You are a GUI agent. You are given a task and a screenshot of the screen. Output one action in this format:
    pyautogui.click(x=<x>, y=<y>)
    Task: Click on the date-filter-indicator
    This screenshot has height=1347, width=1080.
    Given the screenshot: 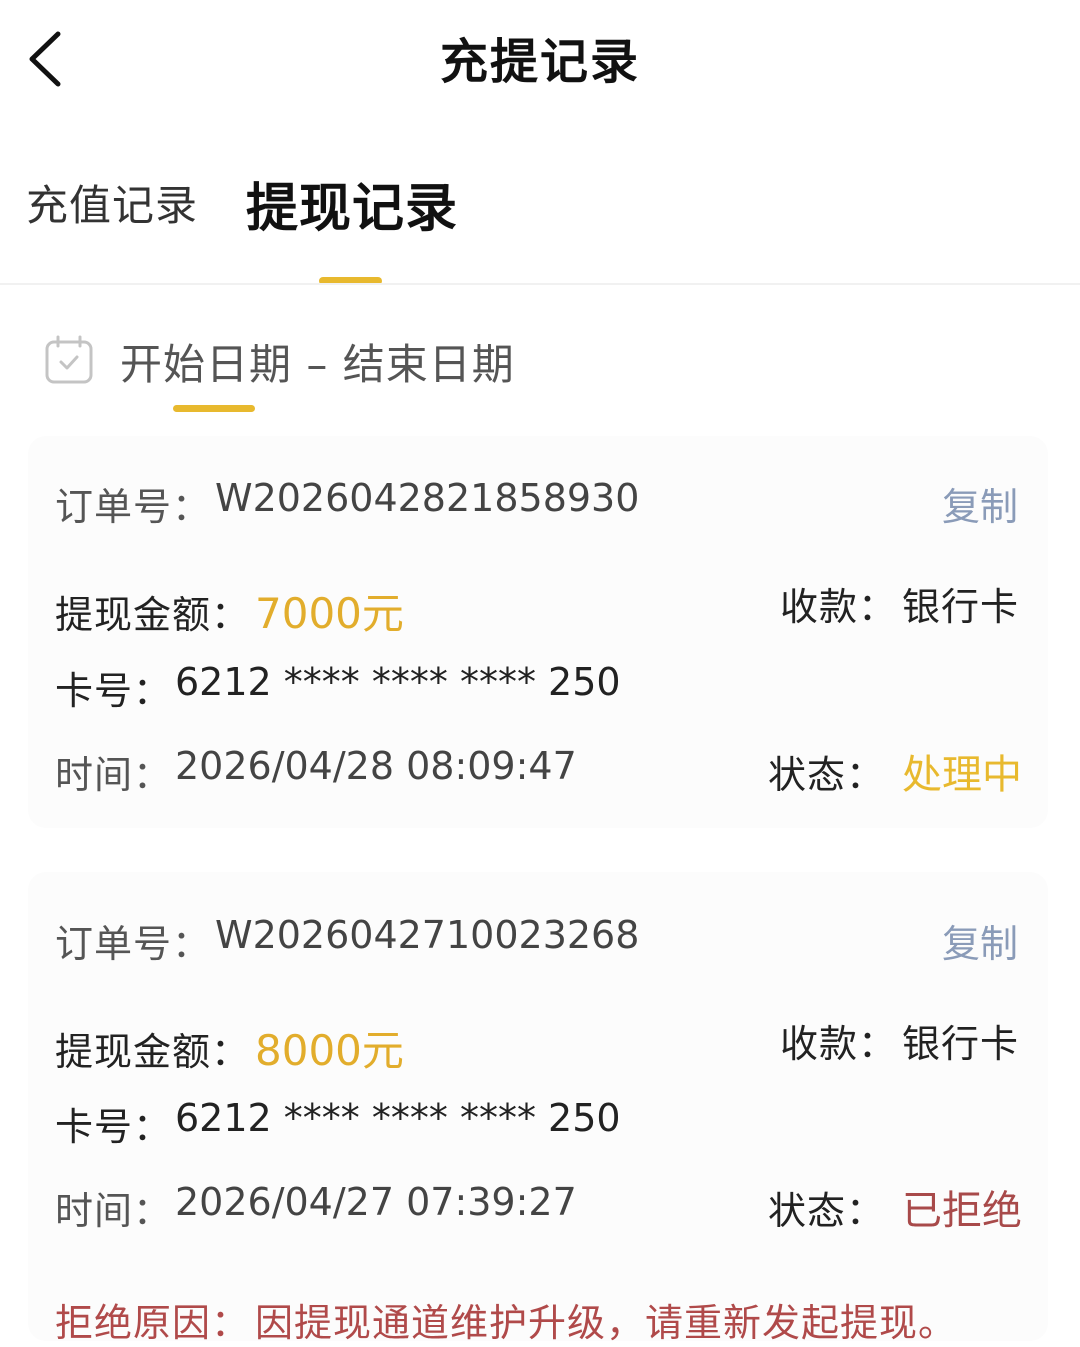 What is the action you would take?
    pyautogui.click(x=214, y=408)
    